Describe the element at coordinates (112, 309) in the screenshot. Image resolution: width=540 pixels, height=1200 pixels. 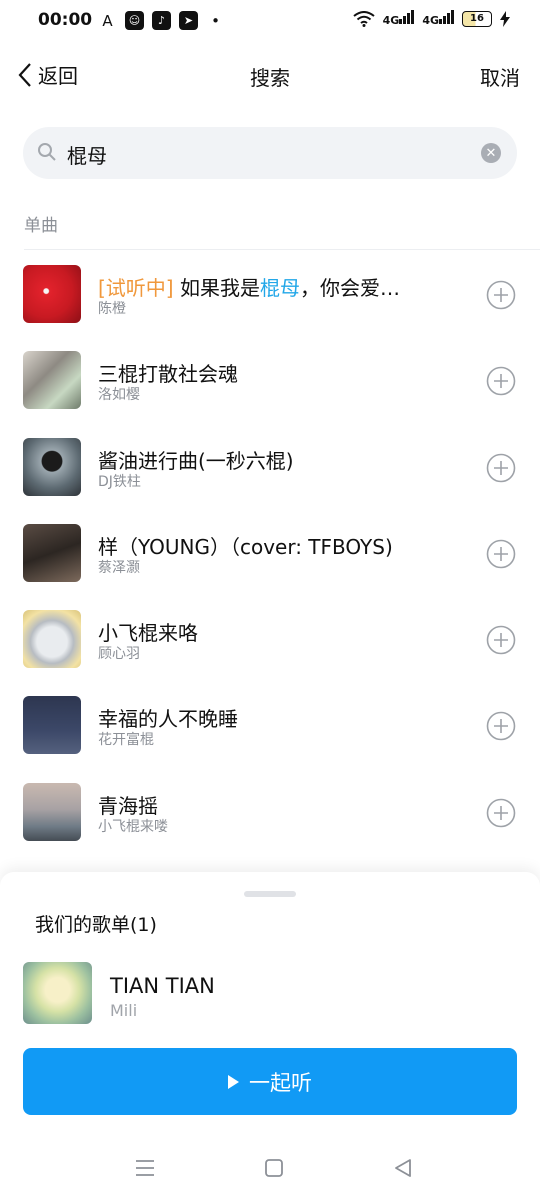
I see `song-artist: 陈橙` at that location.